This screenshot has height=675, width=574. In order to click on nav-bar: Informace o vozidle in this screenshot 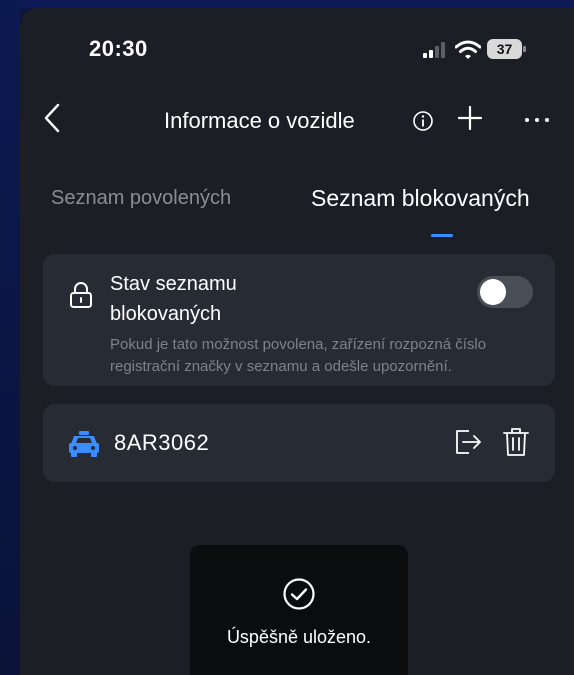, I will do `click(297, 118)`.